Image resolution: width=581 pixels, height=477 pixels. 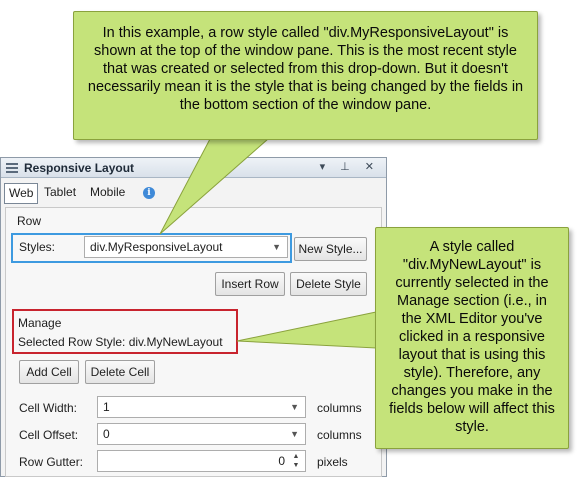 I want to click on styles-dropdown: div.MyResponsiveLayout ▼, so click(x=186, y=247).